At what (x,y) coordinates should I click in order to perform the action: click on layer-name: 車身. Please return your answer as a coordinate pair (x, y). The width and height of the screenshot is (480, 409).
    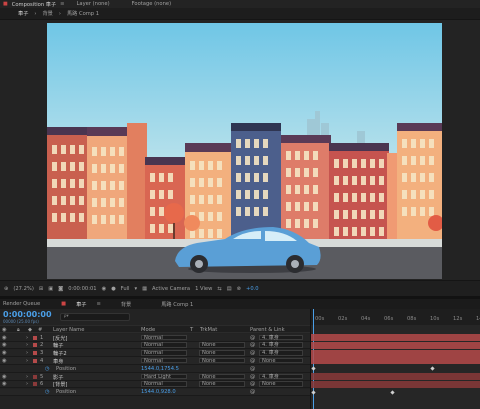
    Looking at the image, I should click on (58, 361).